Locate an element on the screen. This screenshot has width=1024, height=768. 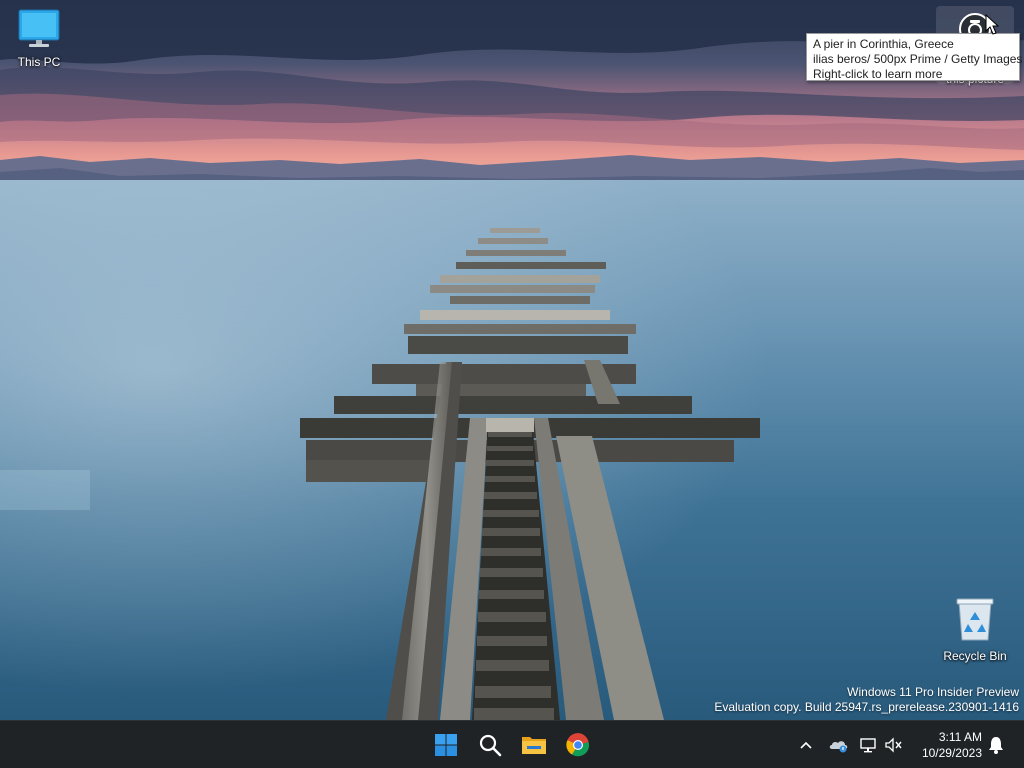
tooltip-line: A pier in Corinthia, Greece is located at coordinates (883, 44).